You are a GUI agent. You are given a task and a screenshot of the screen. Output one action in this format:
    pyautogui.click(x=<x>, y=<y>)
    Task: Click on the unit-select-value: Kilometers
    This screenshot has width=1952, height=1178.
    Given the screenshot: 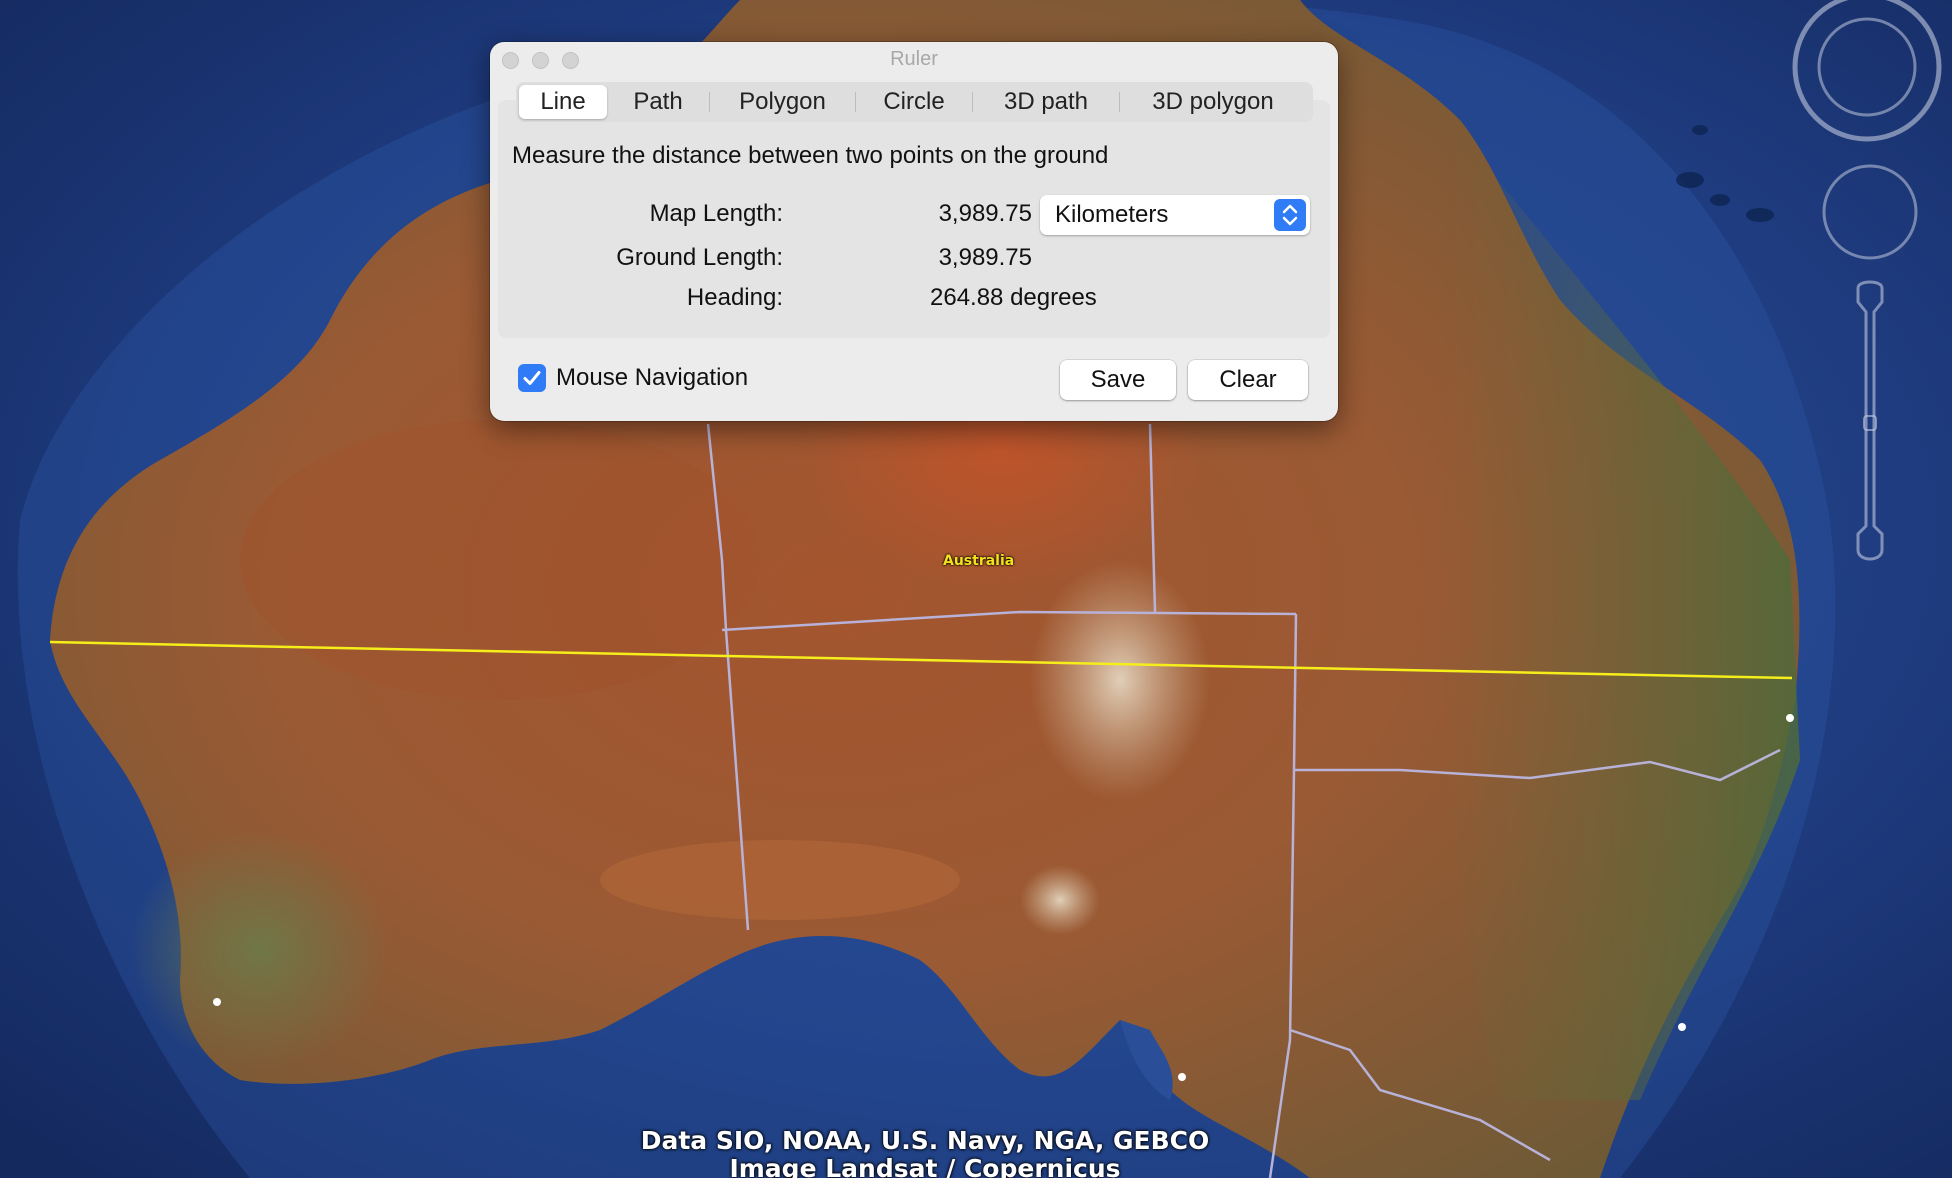 What is the action you would take?
    pyautogui.click(x=1112, y=214)
    